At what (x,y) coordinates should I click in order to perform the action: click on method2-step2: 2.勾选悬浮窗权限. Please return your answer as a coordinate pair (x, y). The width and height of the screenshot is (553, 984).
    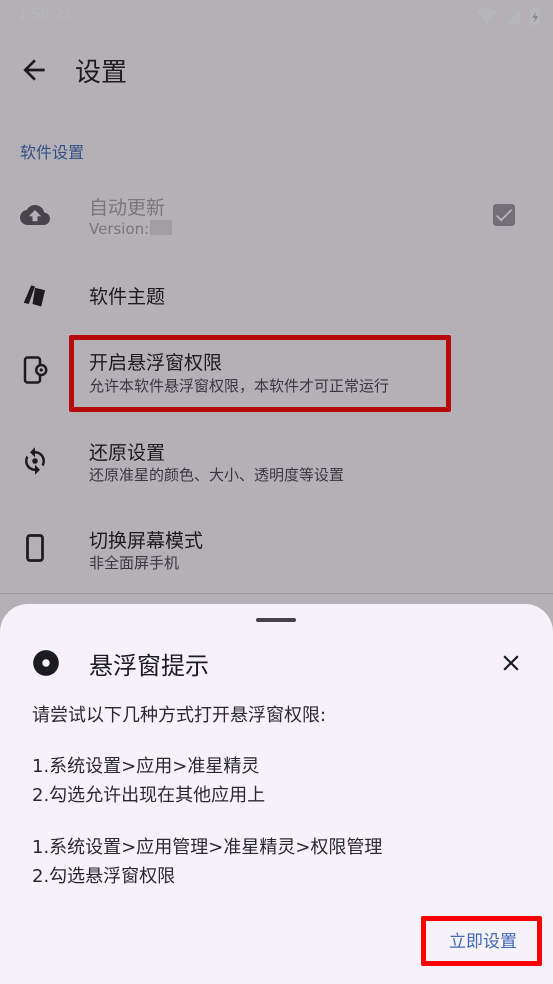
    Looking at the image, I should click on (104, 876).